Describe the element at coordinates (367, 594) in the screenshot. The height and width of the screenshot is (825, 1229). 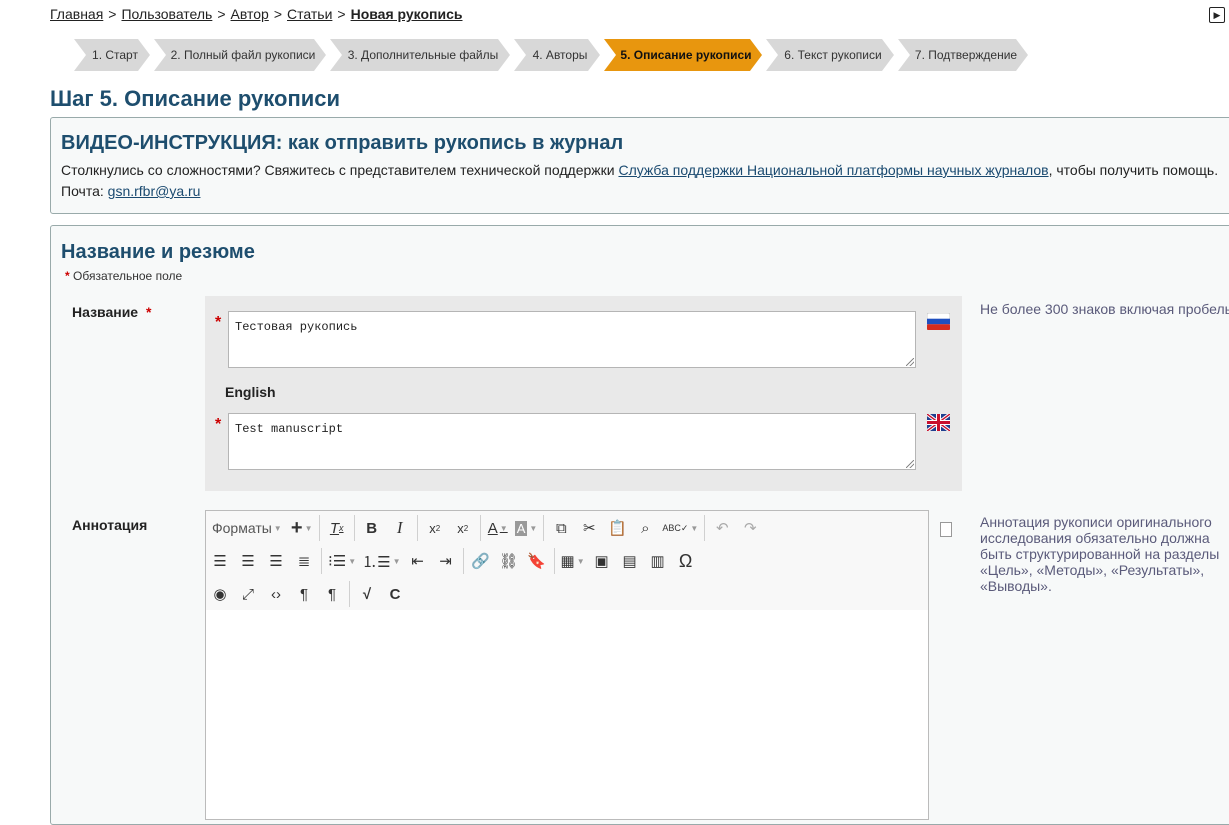
I see `math-formula-icon: √` at that location.